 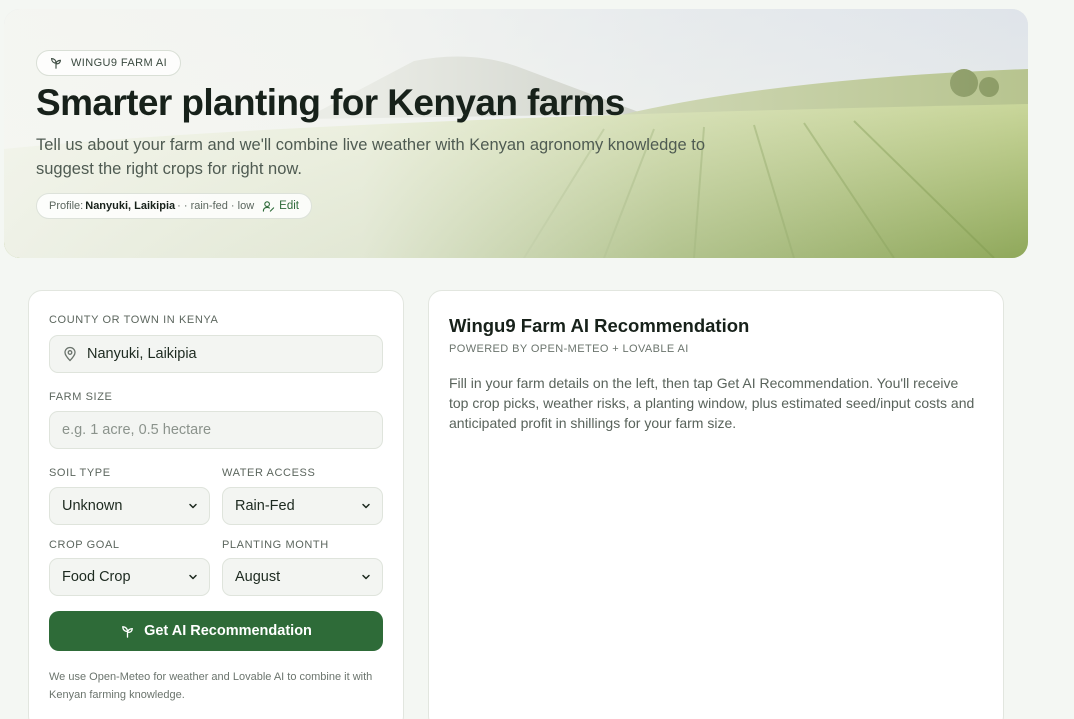 I want to click on crop-goal-select: Food Crop, so click(x=129, y=577).